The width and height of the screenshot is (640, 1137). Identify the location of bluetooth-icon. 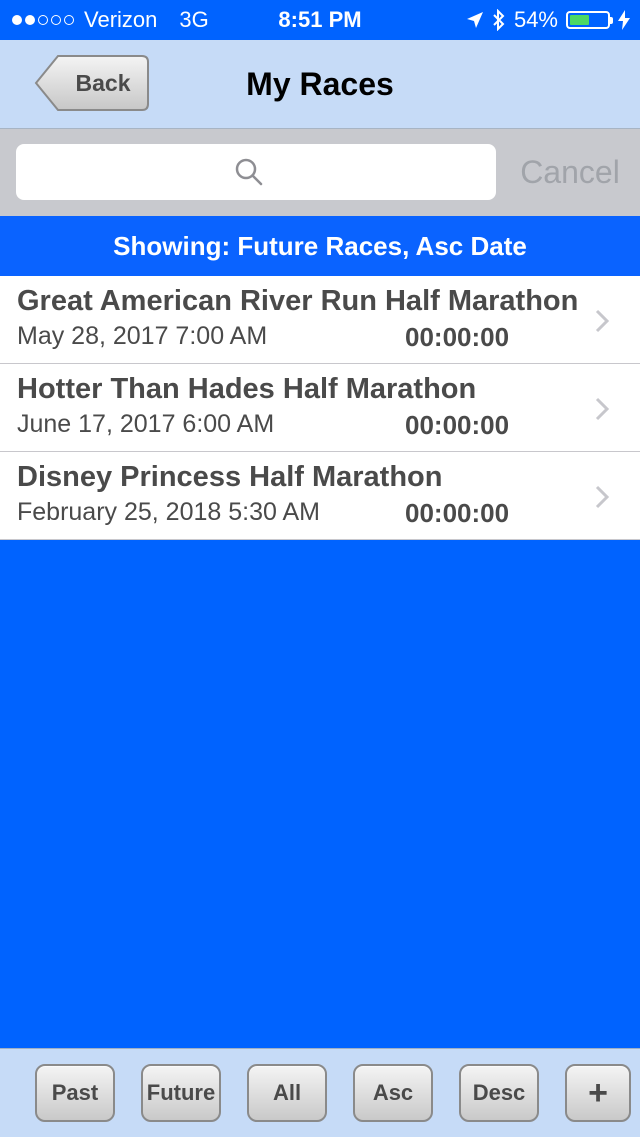
(499, 20).